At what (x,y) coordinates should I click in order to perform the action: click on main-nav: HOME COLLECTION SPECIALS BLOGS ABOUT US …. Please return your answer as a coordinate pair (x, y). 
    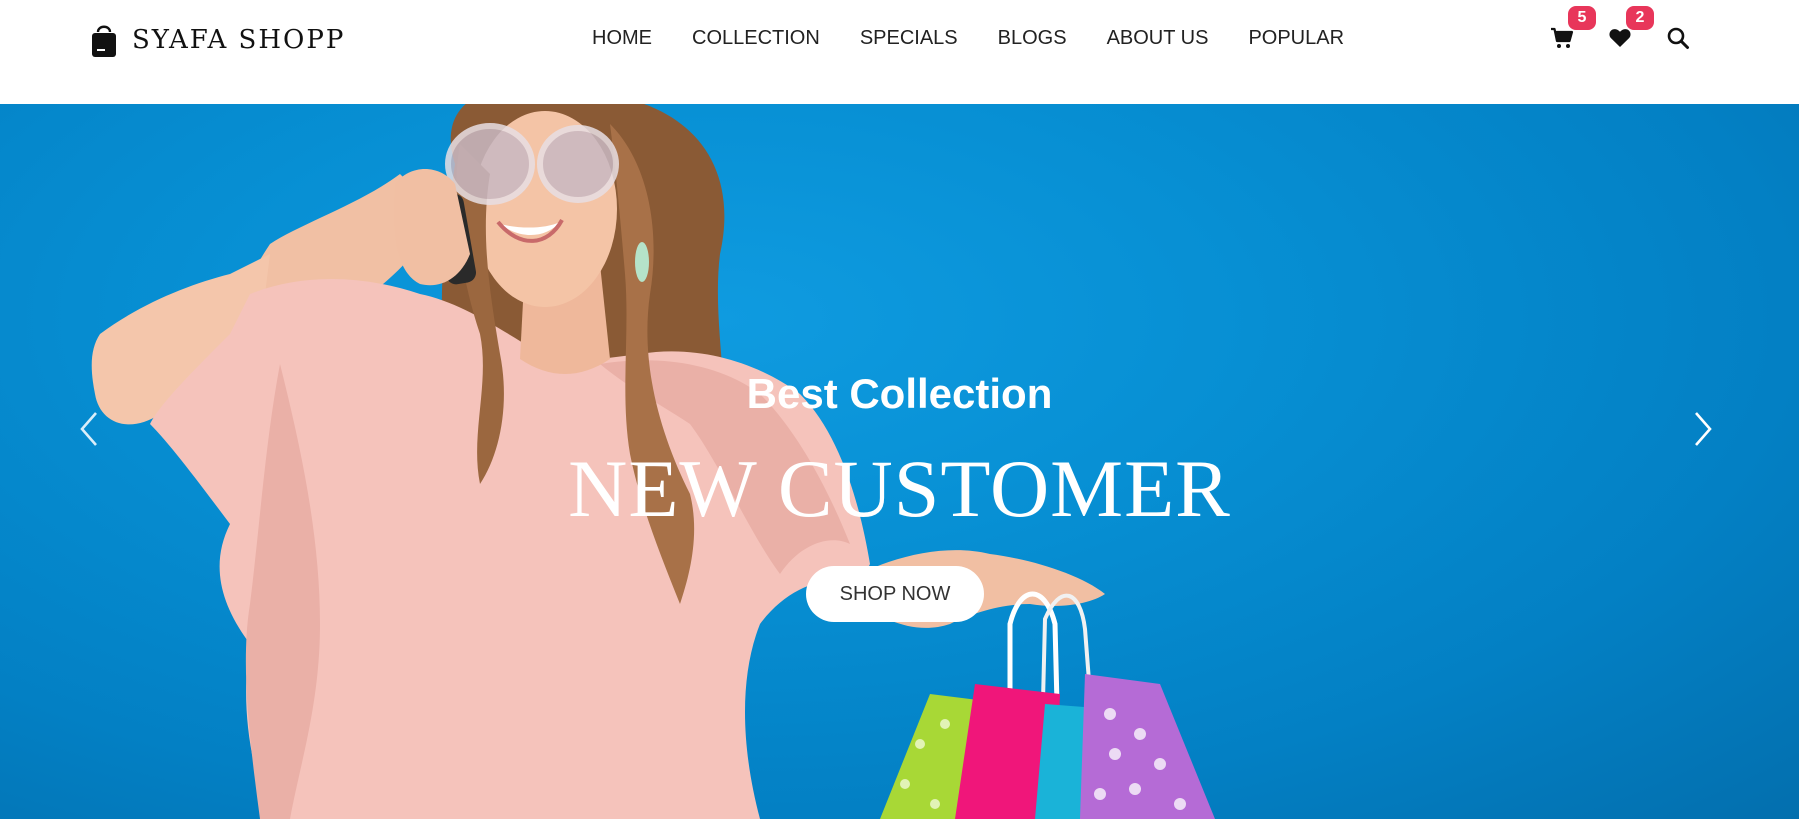
    Looking at the image, I should click on (968, 38).